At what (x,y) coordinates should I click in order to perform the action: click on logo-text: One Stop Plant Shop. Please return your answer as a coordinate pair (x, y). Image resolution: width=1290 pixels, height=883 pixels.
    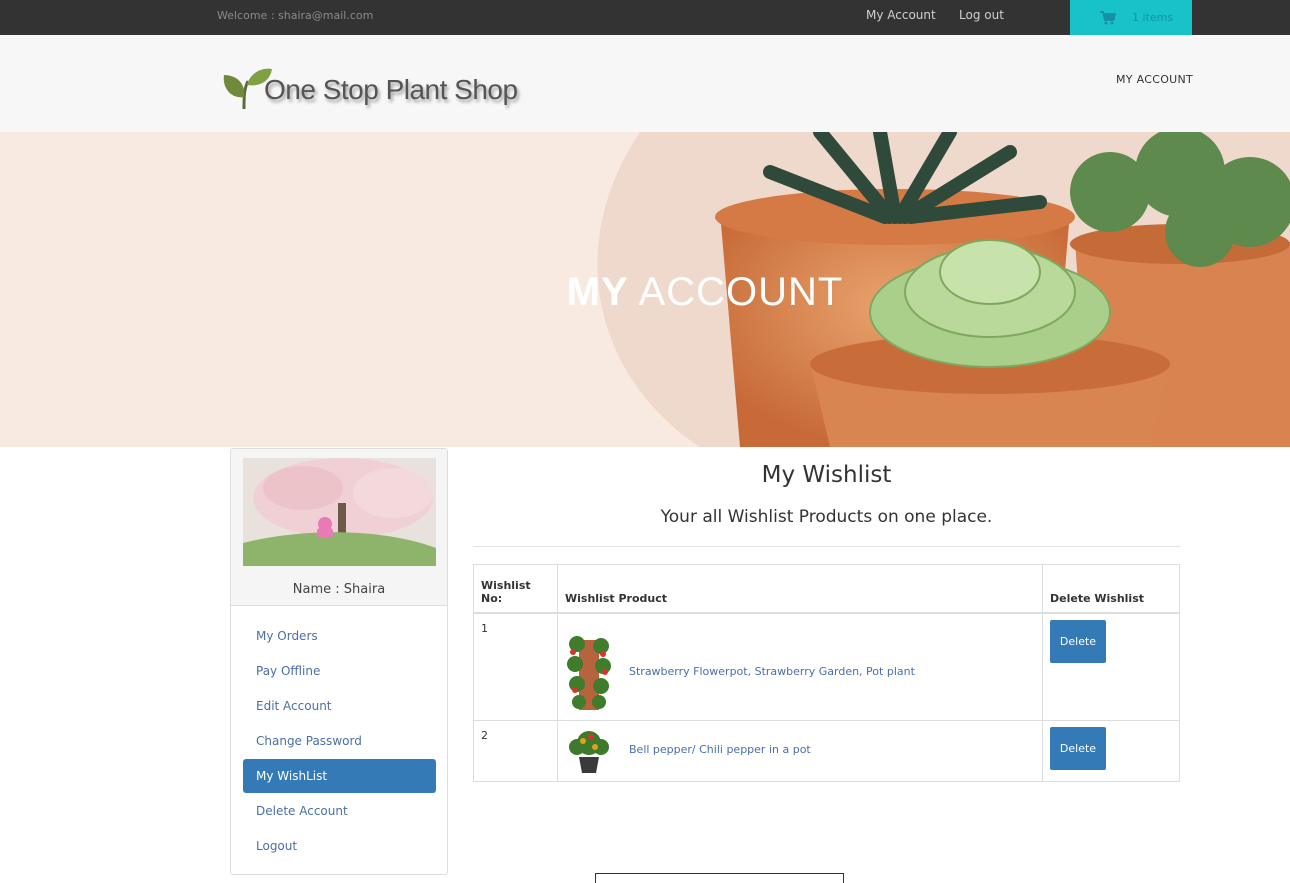
    Looking at the image, I should click on (391, 89).